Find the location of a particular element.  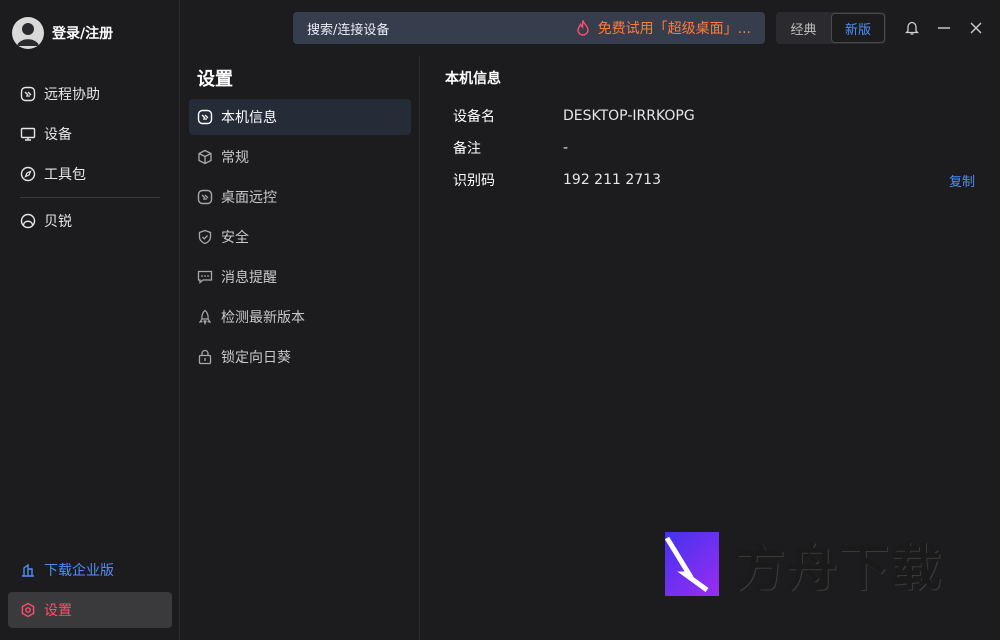

sidebar-settings-button: 设置 is located at coordinates (90, 610).